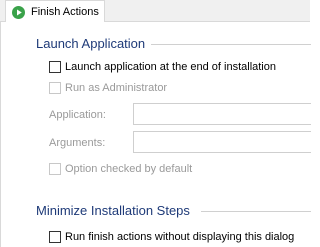 The width and height of the screenshot is (320, 247). I want to click on application-field, so click(222, 114).